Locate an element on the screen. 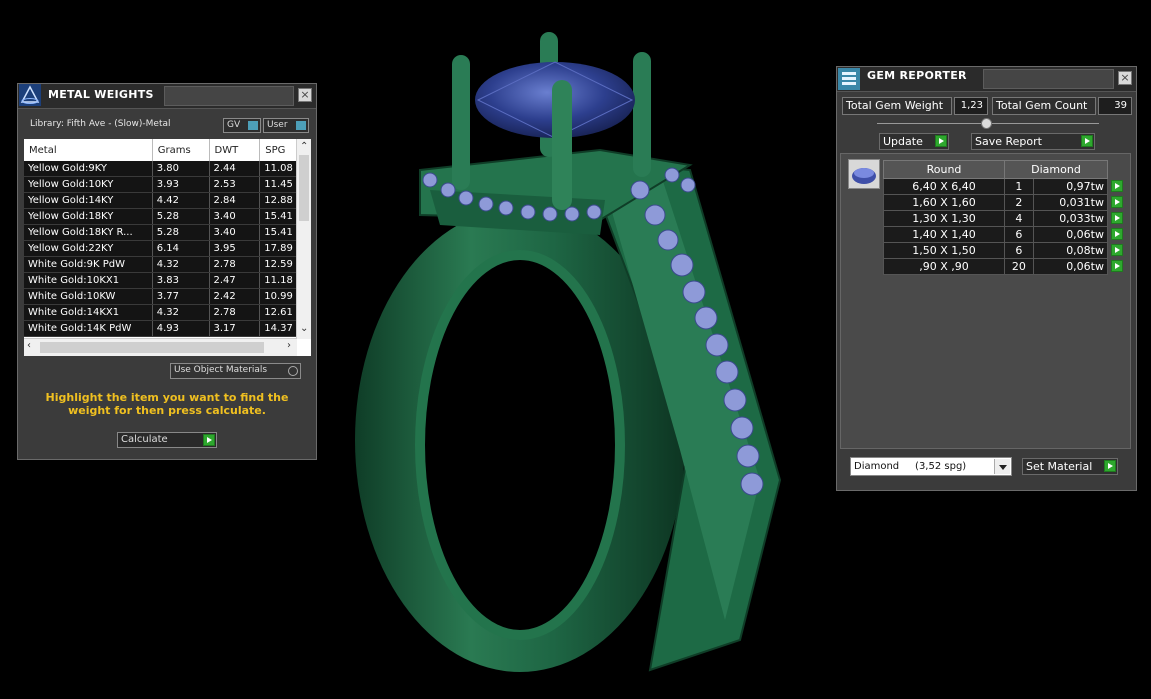 This screenshot has width=1151, height=699. user-toggle: User is located at coordinates (286, 125).